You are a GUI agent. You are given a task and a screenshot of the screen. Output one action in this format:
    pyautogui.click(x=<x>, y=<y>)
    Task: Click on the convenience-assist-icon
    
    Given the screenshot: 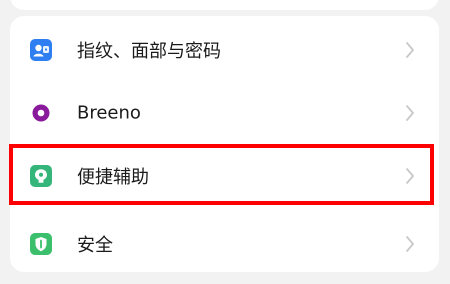 What is the action you would take?
    pyautogui.click(x=41, y=176)
    